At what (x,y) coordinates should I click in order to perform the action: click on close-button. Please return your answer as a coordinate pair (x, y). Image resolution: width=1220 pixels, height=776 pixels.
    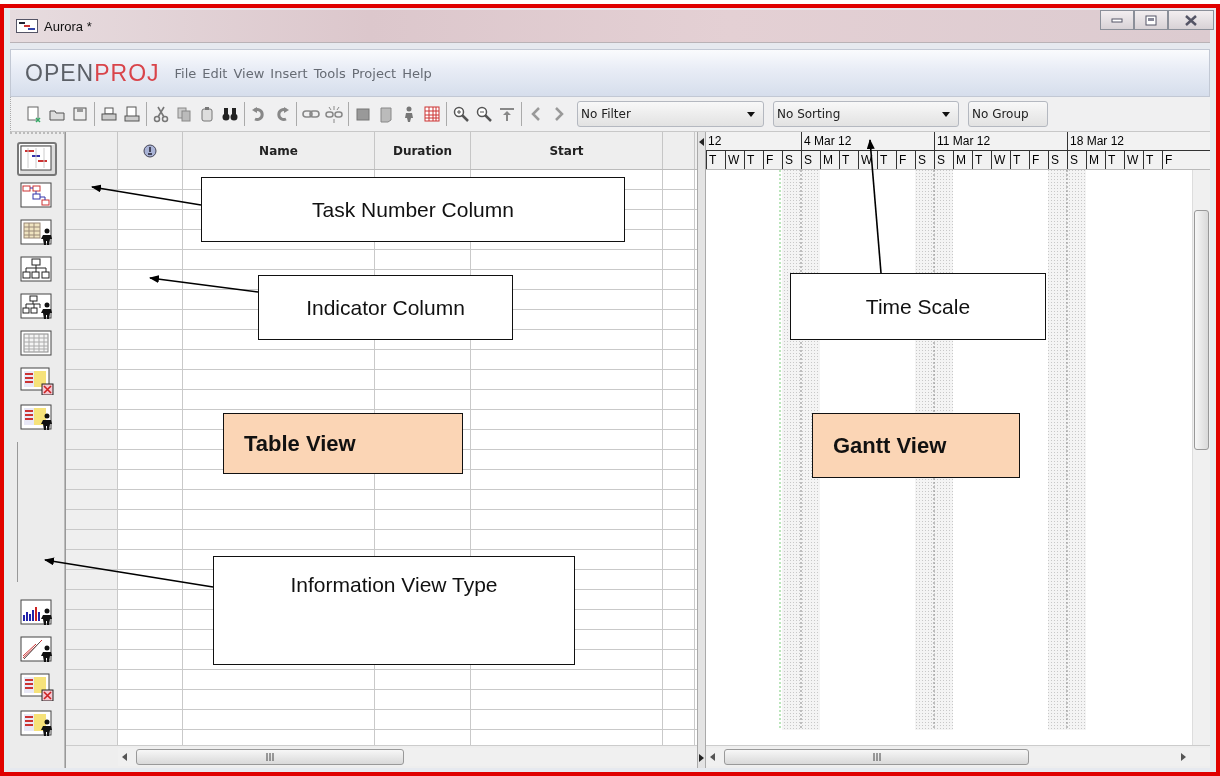
    Looking at the image, I should click on (1191, 20).